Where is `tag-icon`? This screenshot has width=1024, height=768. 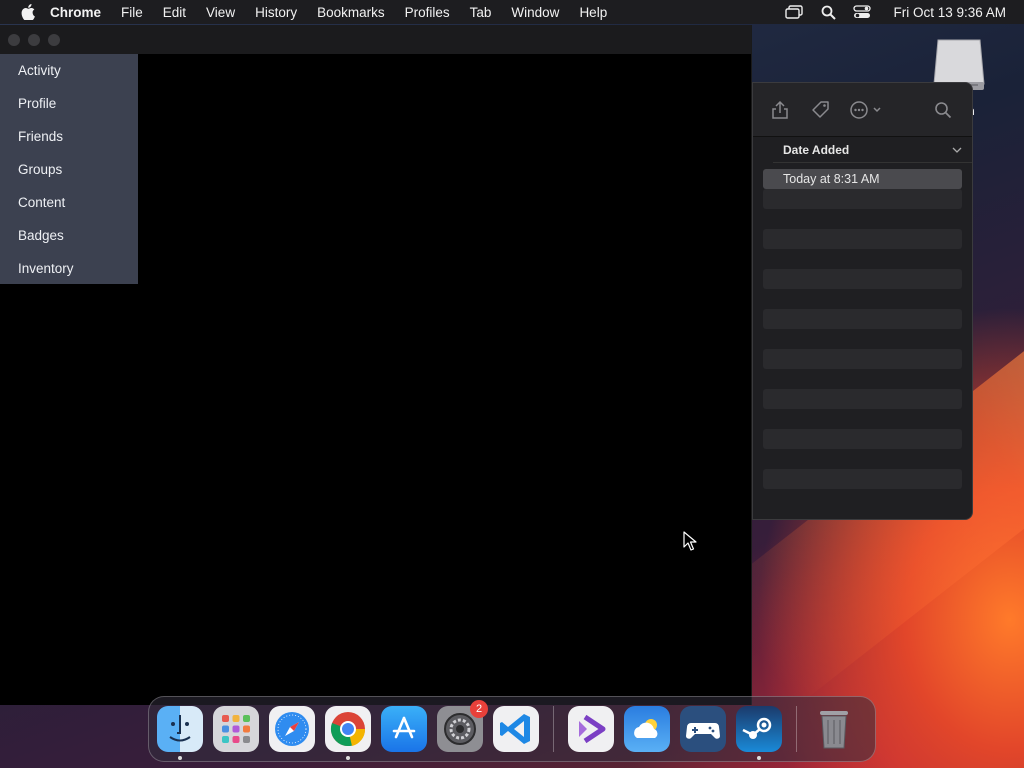 tag-icon is located at coordinates (820, 110).